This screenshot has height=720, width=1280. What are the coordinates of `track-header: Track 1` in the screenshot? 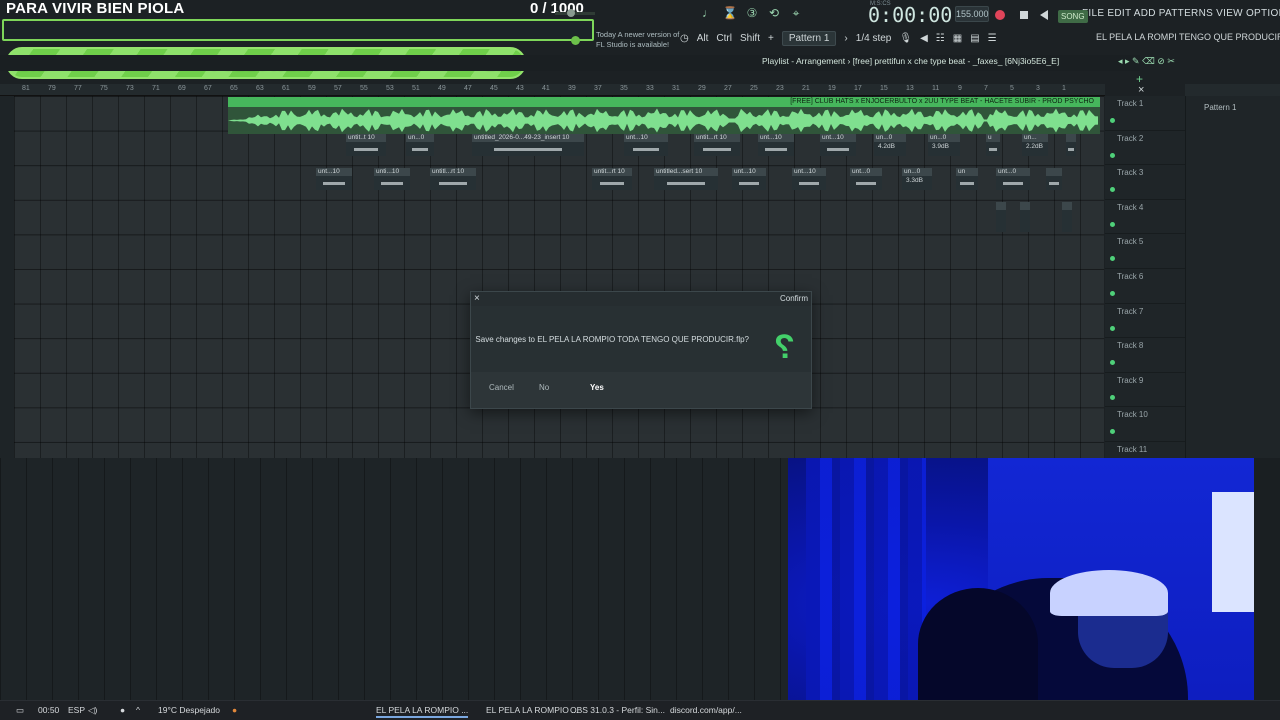 It's located at (1145, 113).